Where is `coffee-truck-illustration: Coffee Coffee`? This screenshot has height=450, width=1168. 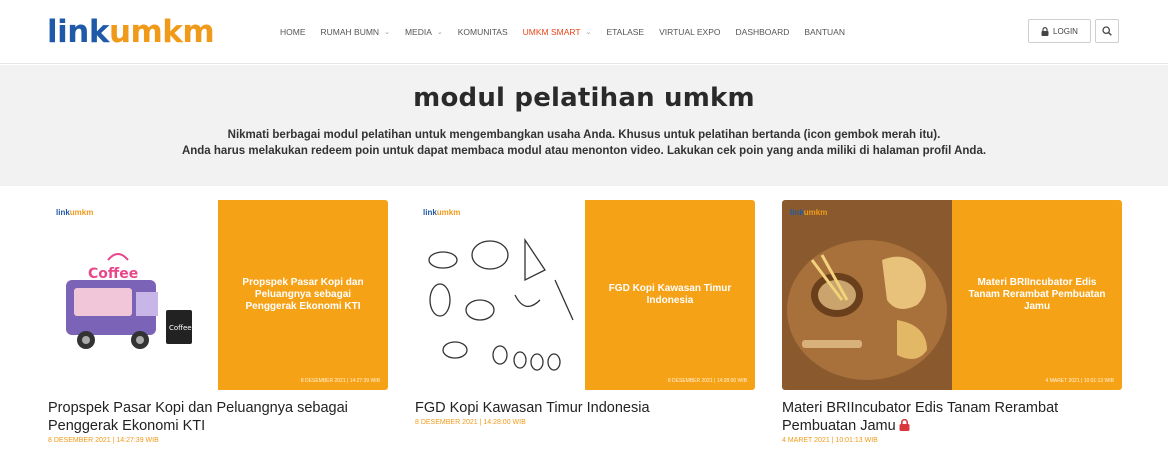
coffee-truck-illustration: Coffee Coffee is located at coordinates (129, 301).